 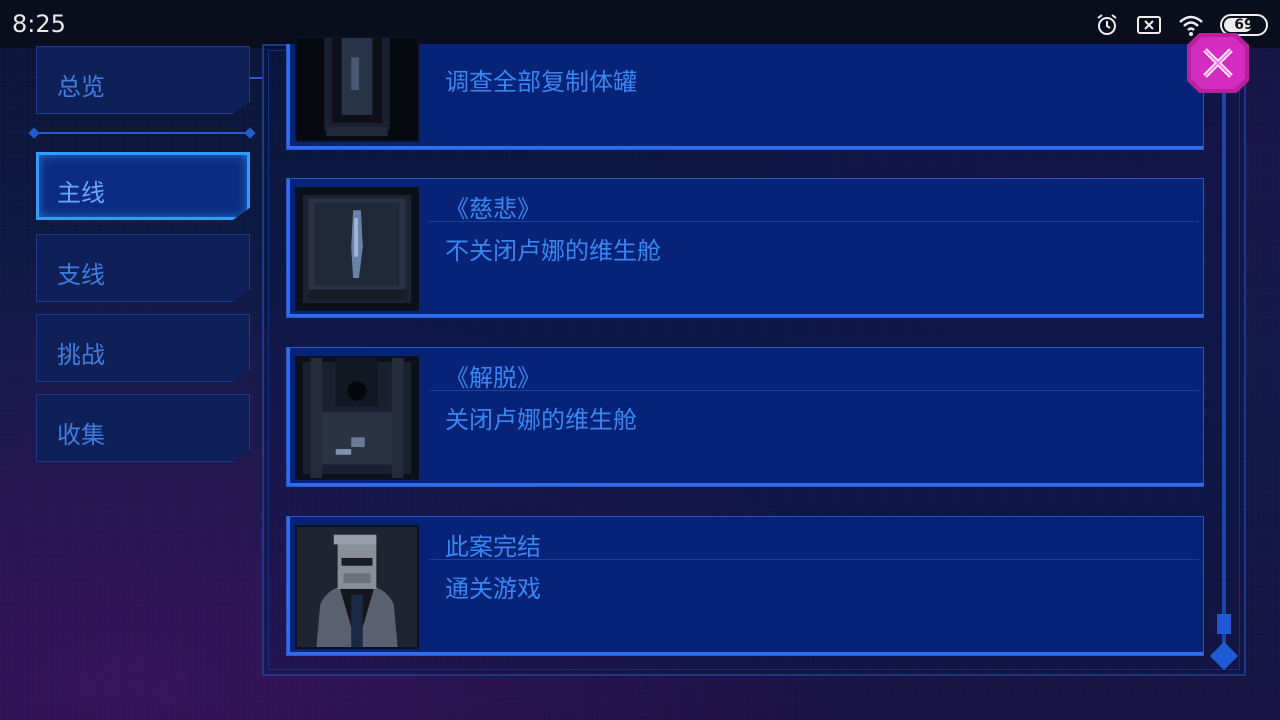 What do you see at coordinates (142, 133) in the screenshot?
I see `sidebar-divider` at bounding box center [142, 133].